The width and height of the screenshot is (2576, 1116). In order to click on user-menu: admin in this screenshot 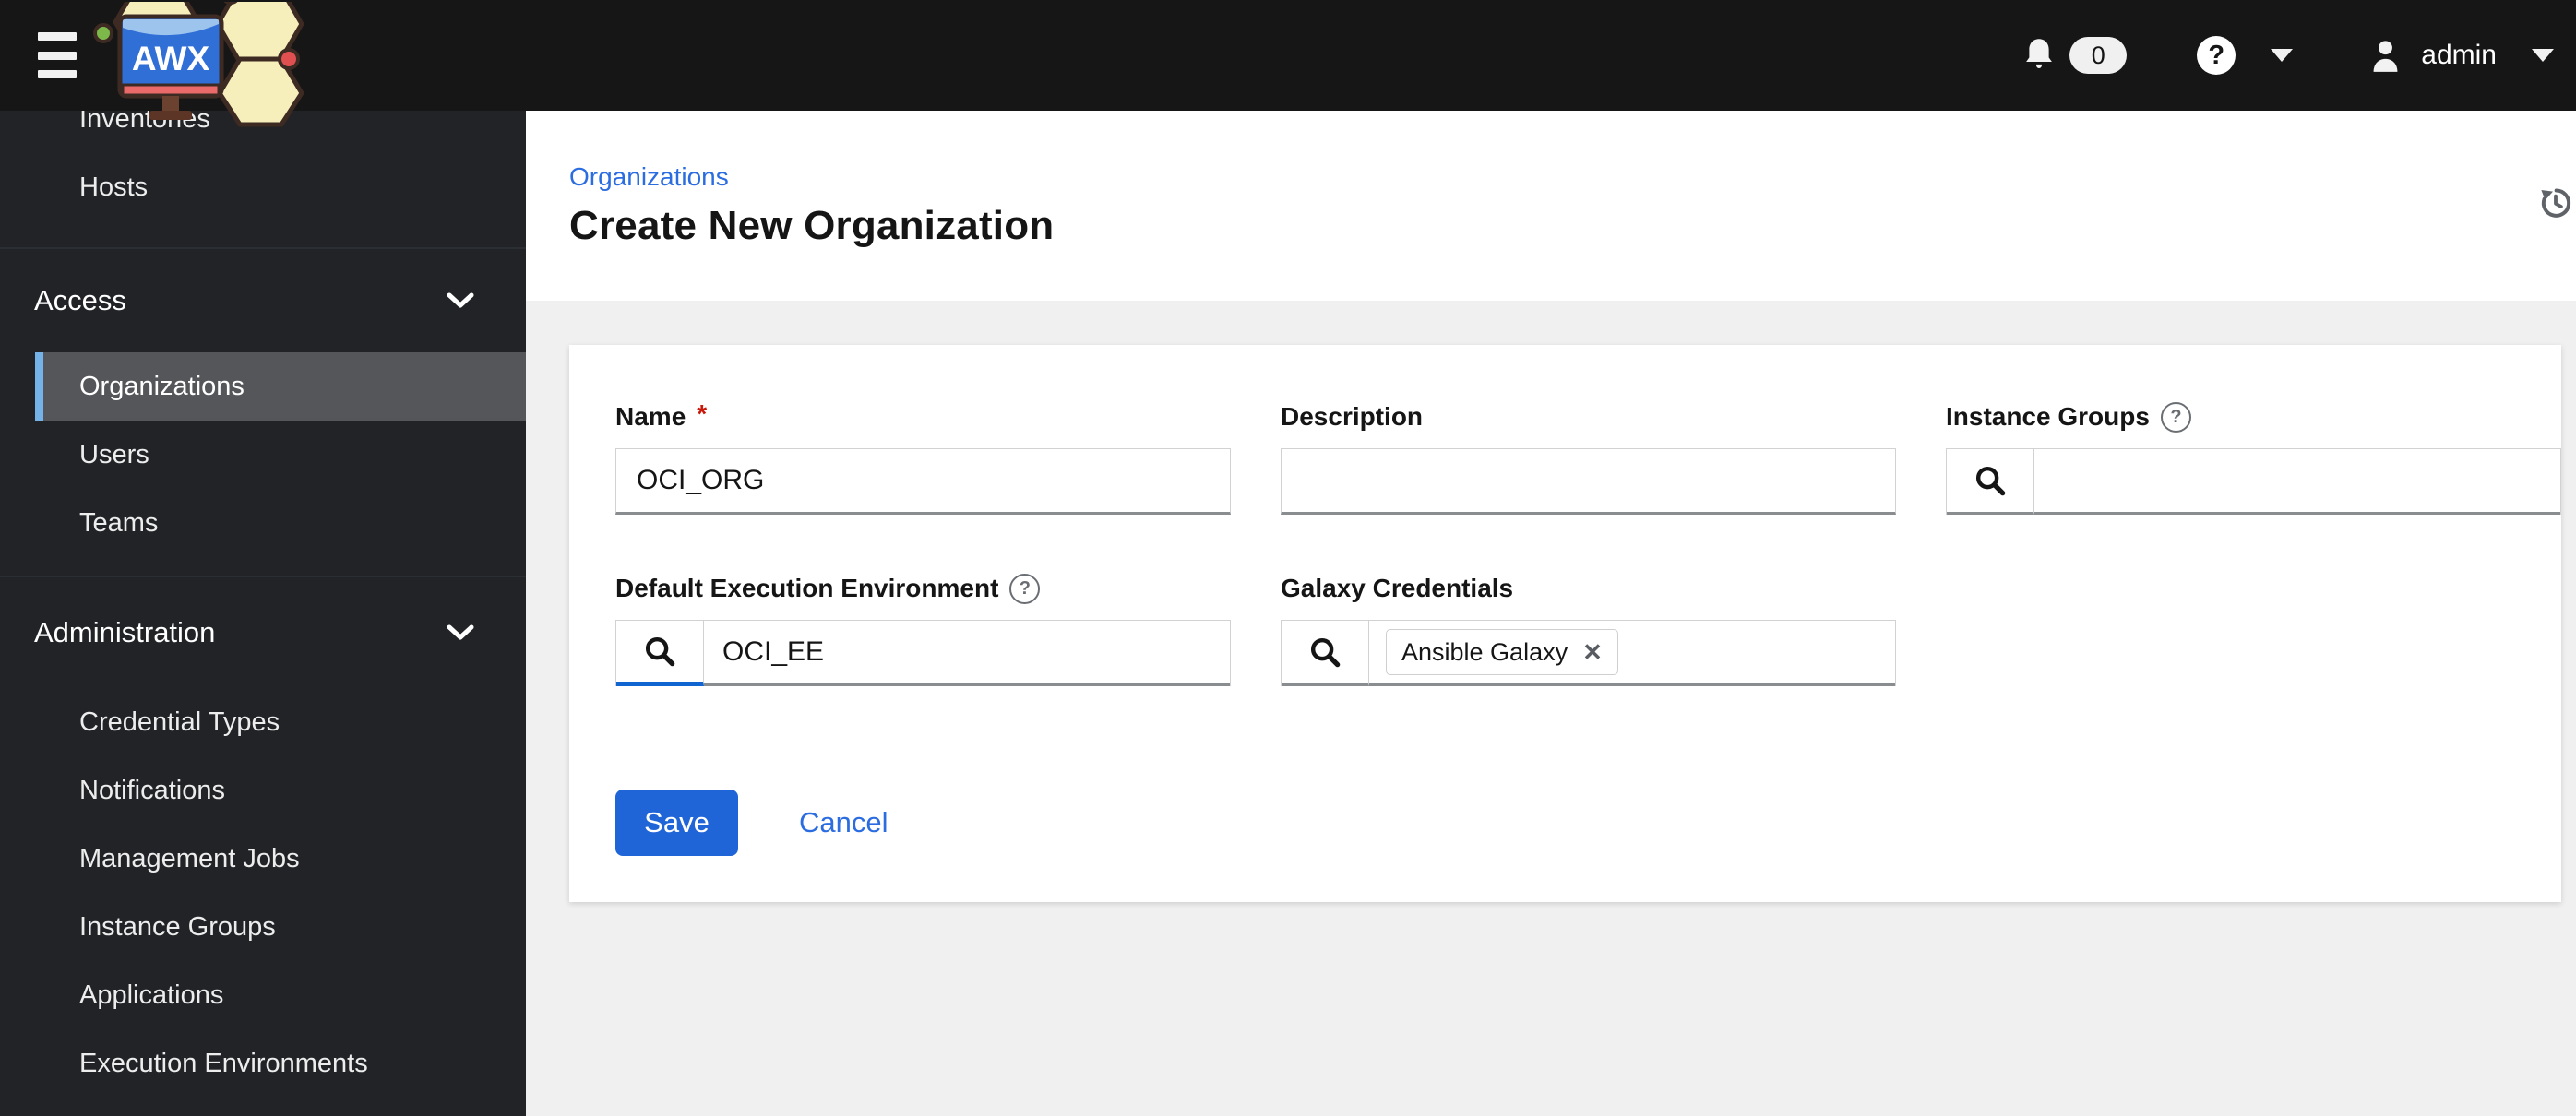, I will do `click(2433, 56)`.